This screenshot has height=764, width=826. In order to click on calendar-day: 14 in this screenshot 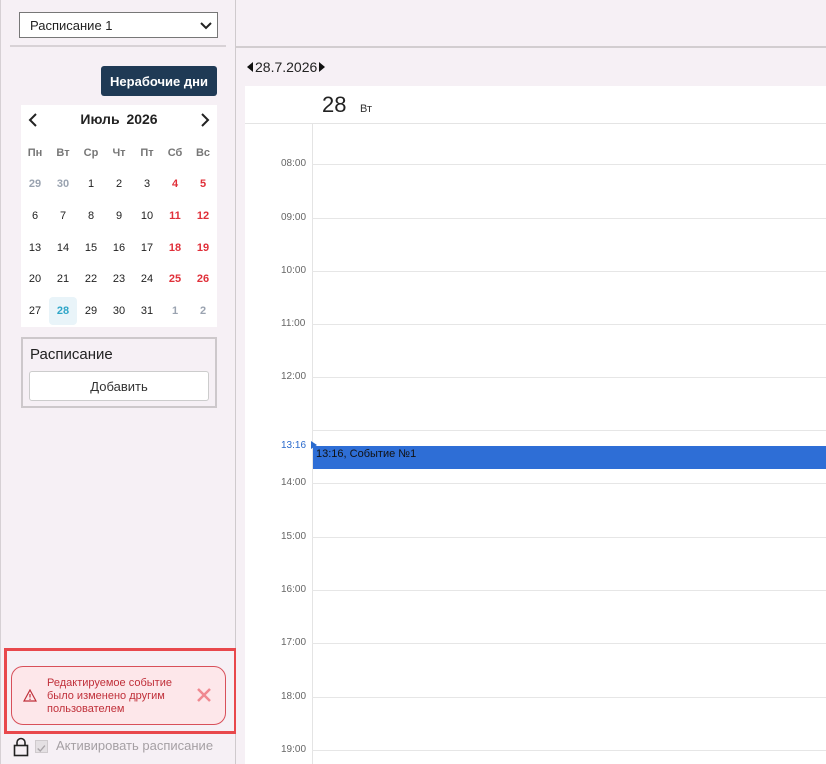, I will do `click(63, 248)`.